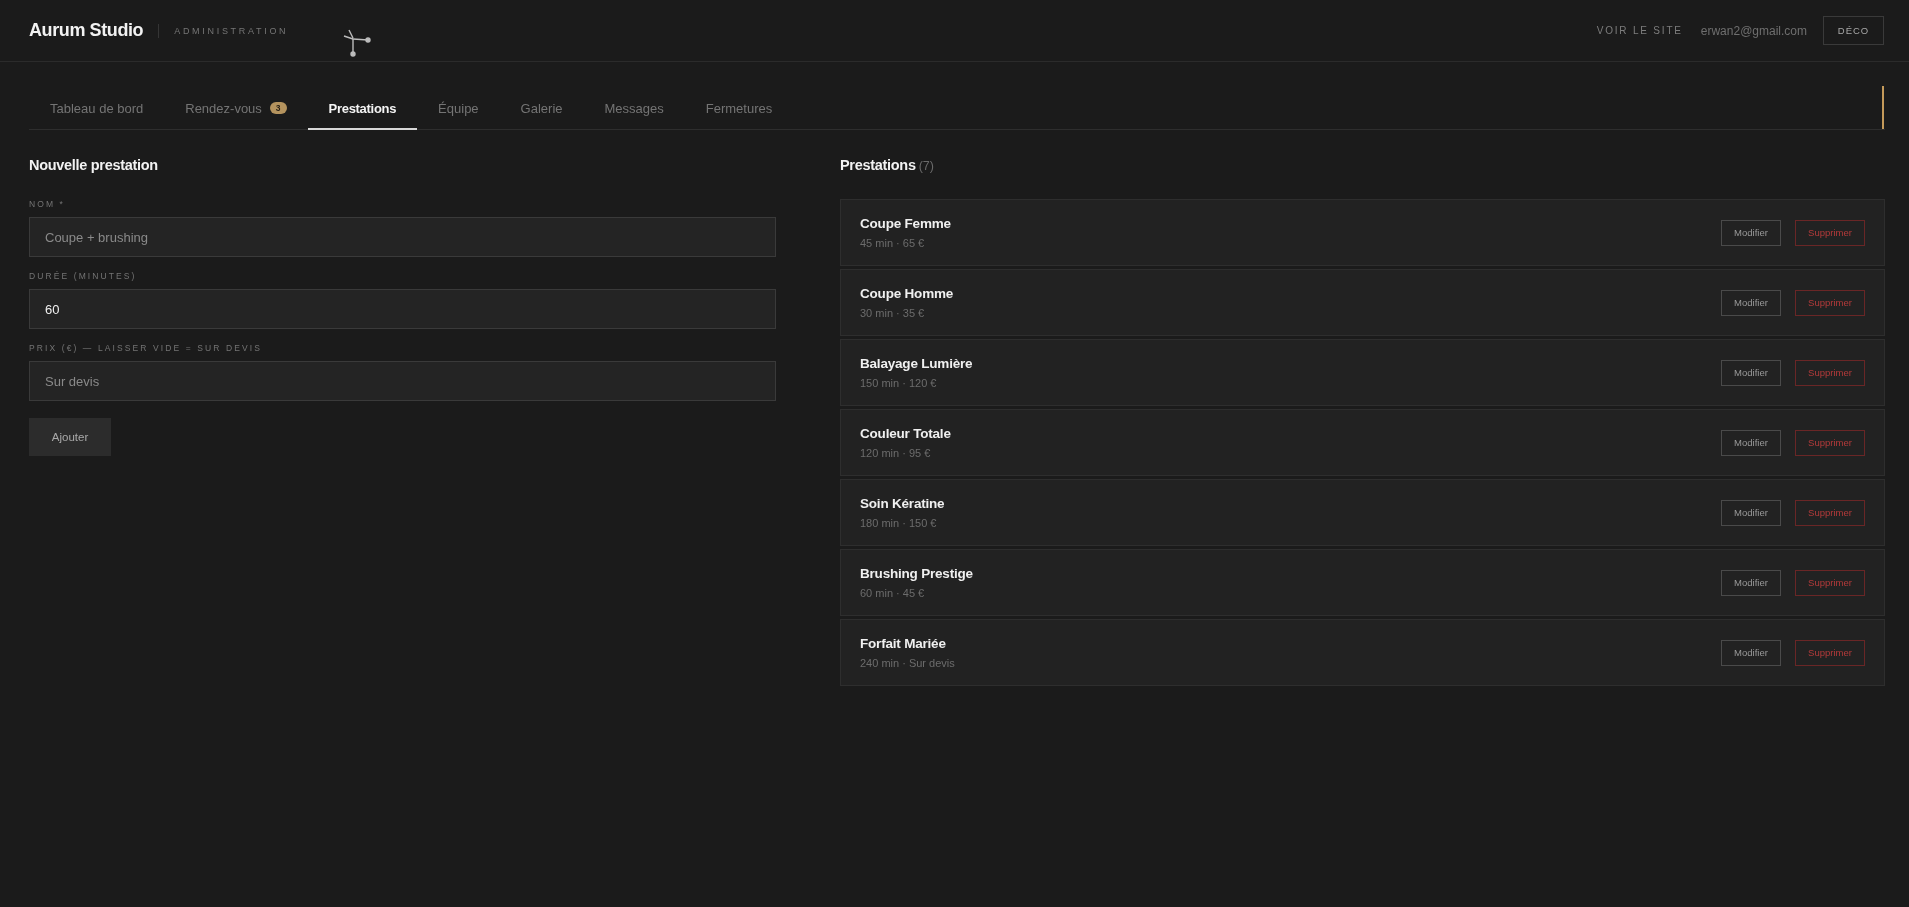  What do you see at coordinates (739, 108) in the screenshot?
I see `nav-tab: Fermetures` at bounding box center [739, 108].